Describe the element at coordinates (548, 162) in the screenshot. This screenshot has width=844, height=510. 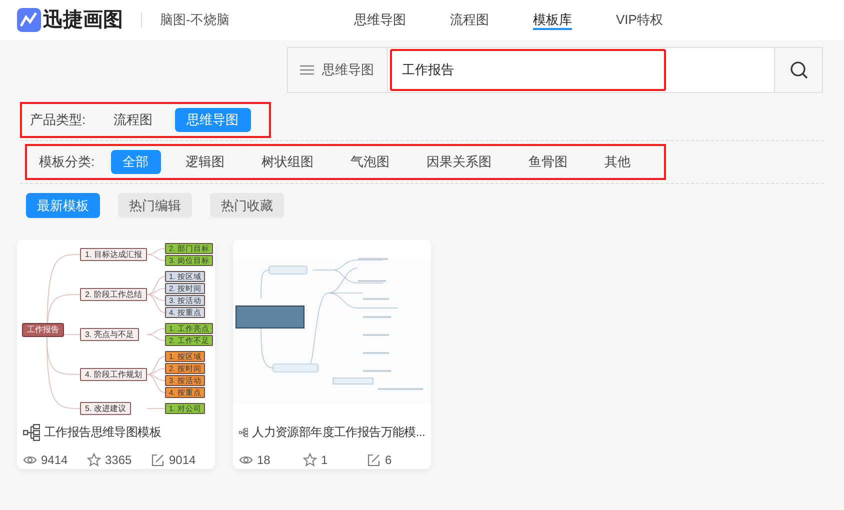
I see `filter-option: 鱼骨图` at that location.